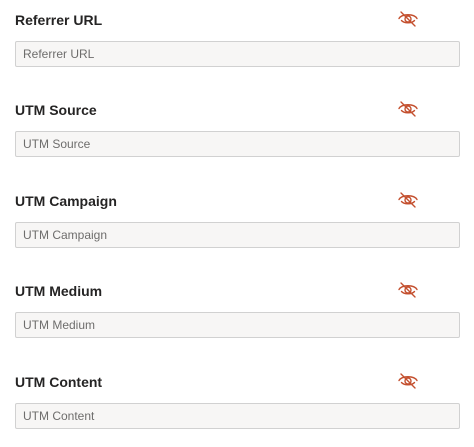 The height and width of the screenshot is (447, 474). What do you see at coordinates (56, 110) in the screenshot?
I see `field-label: UTM Source` at bounding box center [56, 110].